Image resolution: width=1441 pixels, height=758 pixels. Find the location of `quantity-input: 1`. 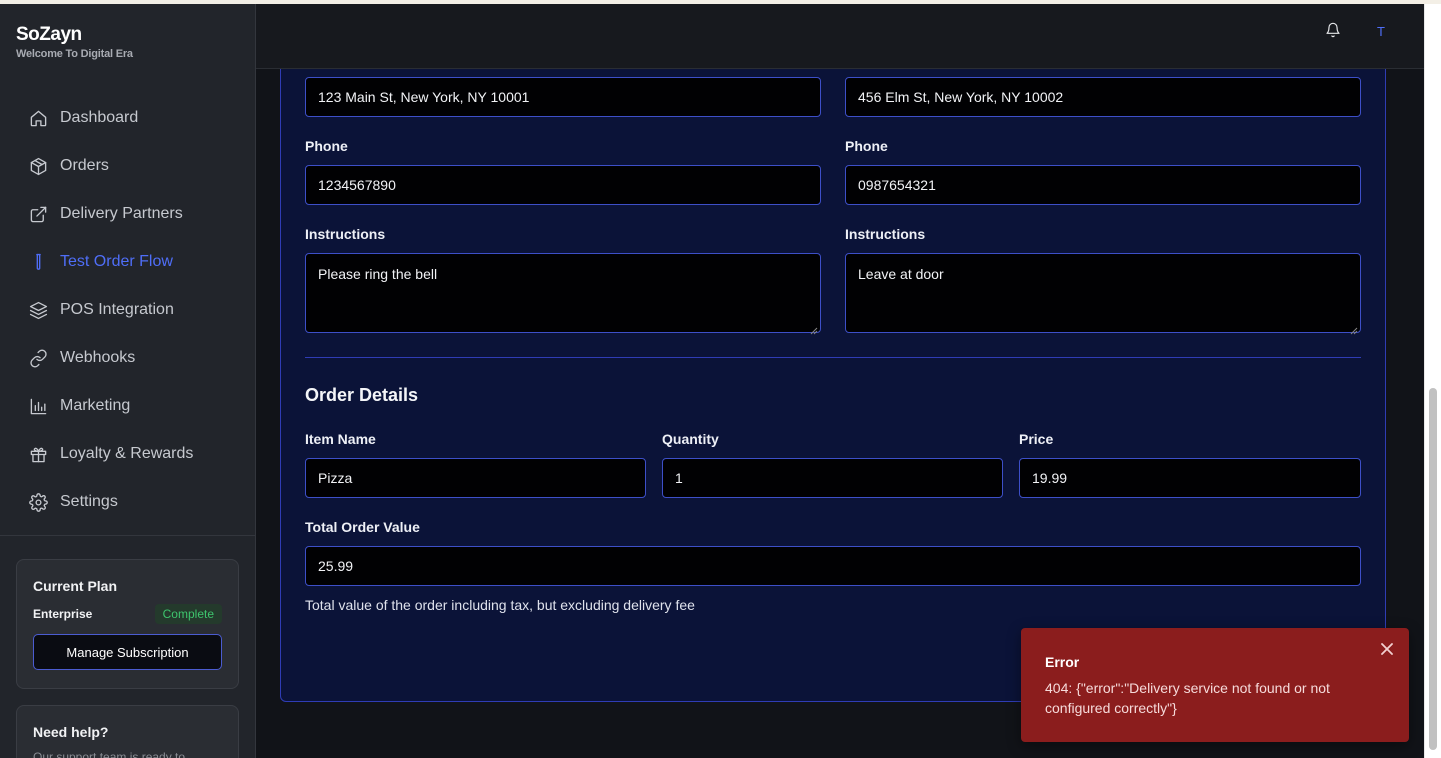

quantity-input: 1 is located at coordinates (832, 478).